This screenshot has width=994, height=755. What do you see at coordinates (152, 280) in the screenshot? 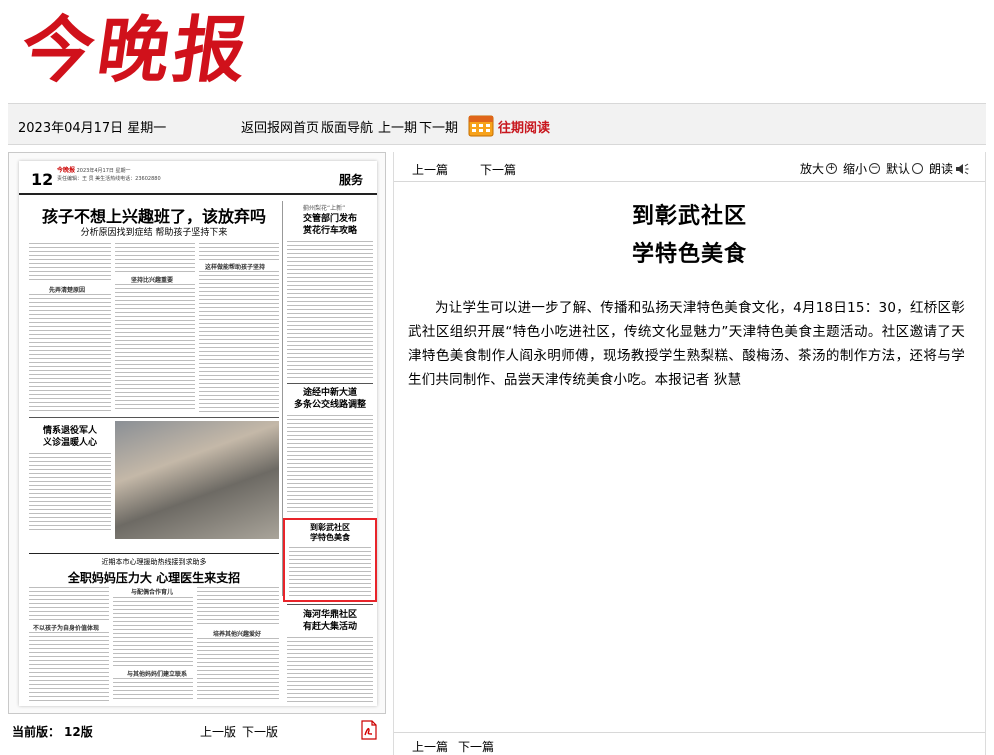
I see `mini-heading: 坚持比兴趣重要` at bounding box center [152, 280].